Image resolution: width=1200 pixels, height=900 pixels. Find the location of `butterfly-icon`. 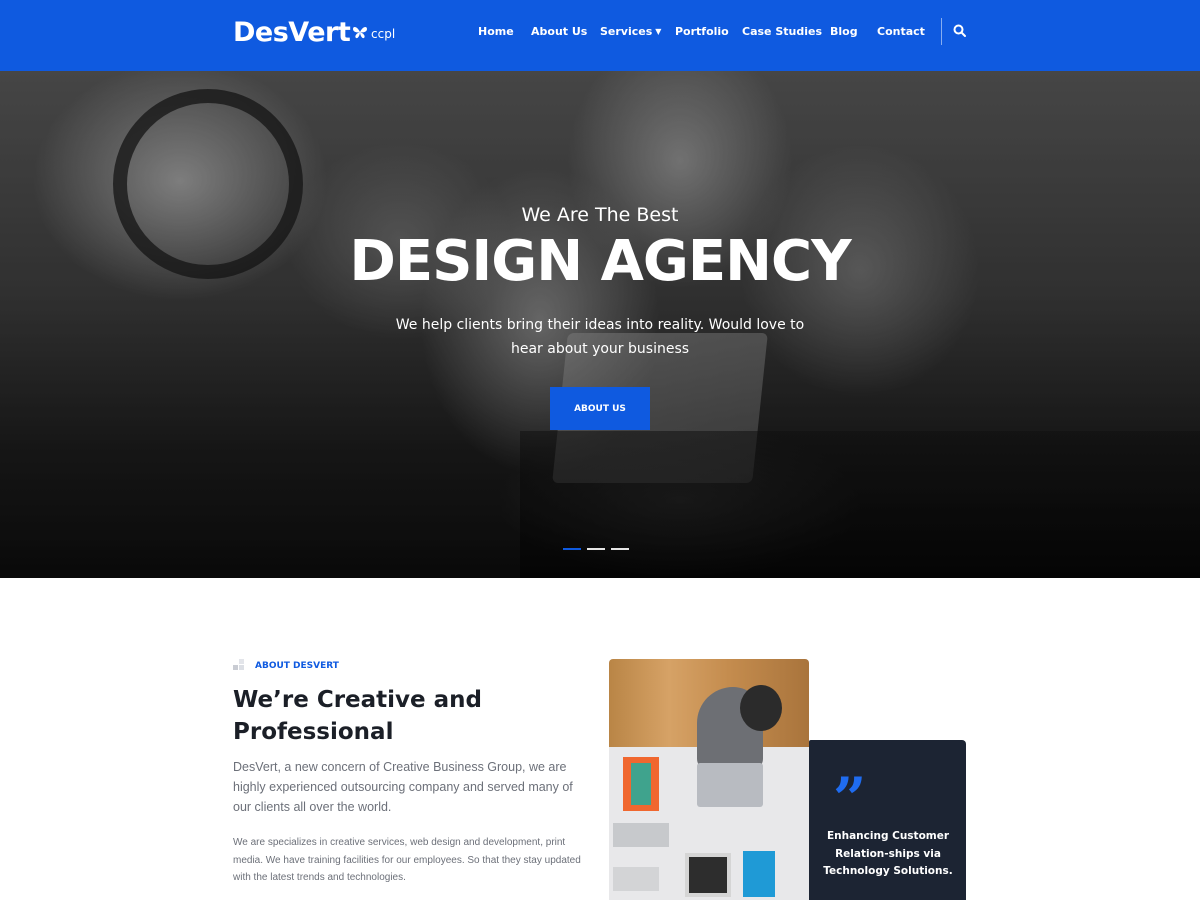

butterfly-icon is located at coordinates (360, 33).